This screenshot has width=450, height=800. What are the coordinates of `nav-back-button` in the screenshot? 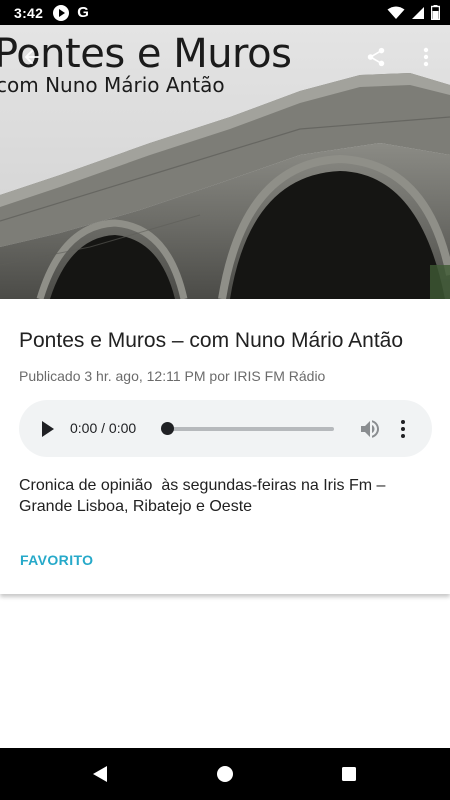 It's located at (100, 774).